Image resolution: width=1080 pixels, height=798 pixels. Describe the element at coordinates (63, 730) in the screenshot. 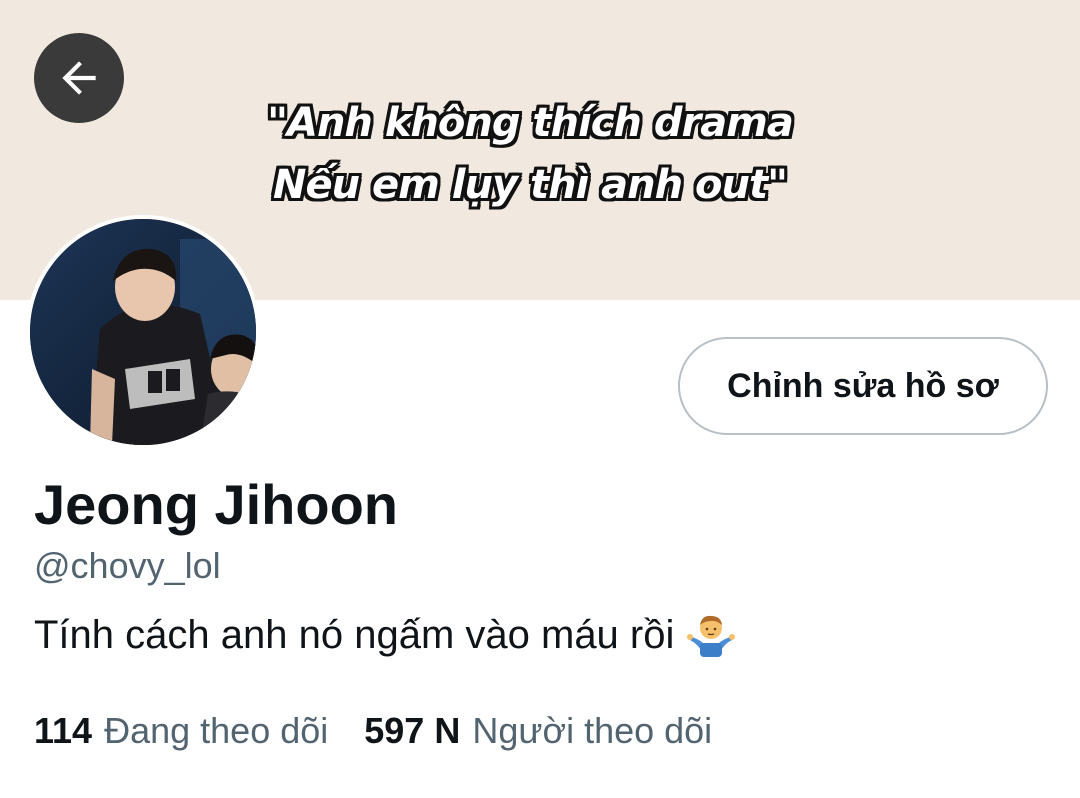

I see `following-count: 114` at that location.